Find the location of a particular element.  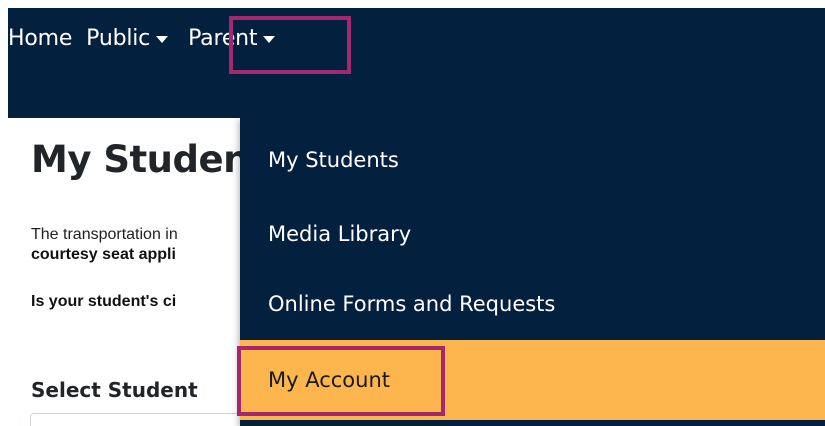

highlight-box-my-account is located at coordinates (341, 381).